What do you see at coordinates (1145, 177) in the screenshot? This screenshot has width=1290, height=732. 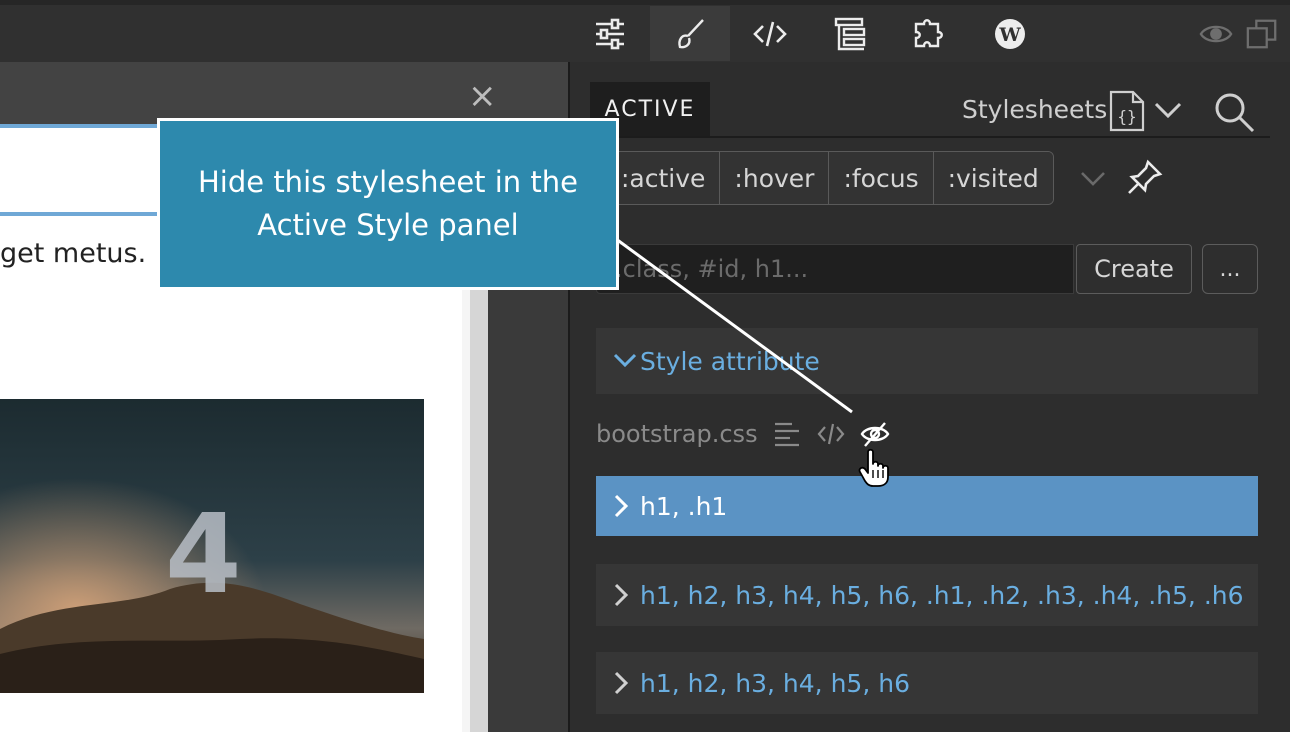 I see `pin-icon` at bounding box center [1145, 177].